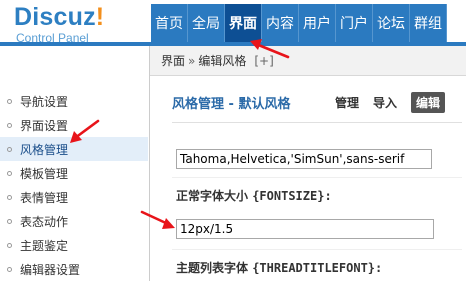 This screenshot has height=281, width=466. What do you see at coordinates (305, 229) in the screenshot?
I see `fontsize-input: 12px/1.5` at bounding box center [305, 229].